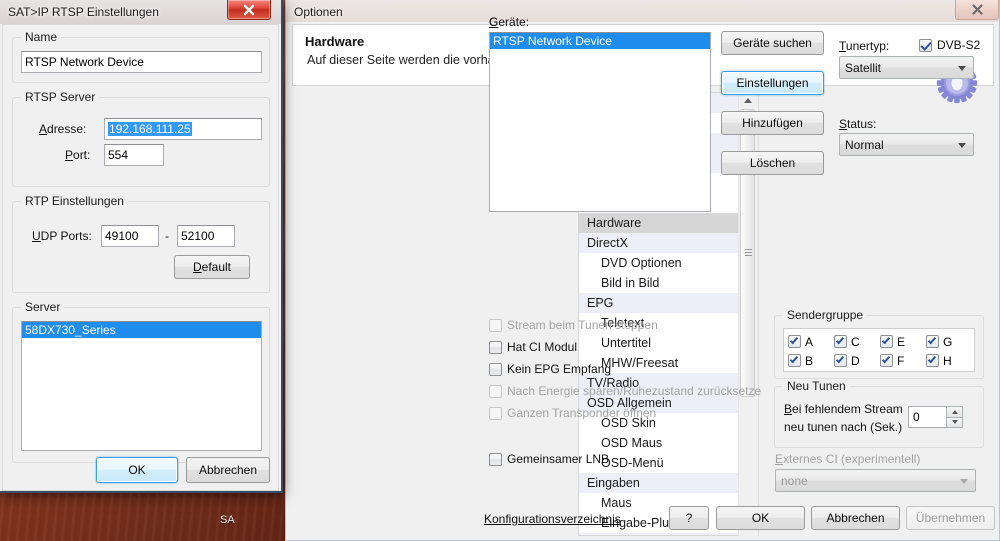 This screenshot has height=541, width=1000. Describe the element at coordinates (843, 409) in the screenshot. I see `neu-tunen-line1: Bei fehlendem Stream` at that location.